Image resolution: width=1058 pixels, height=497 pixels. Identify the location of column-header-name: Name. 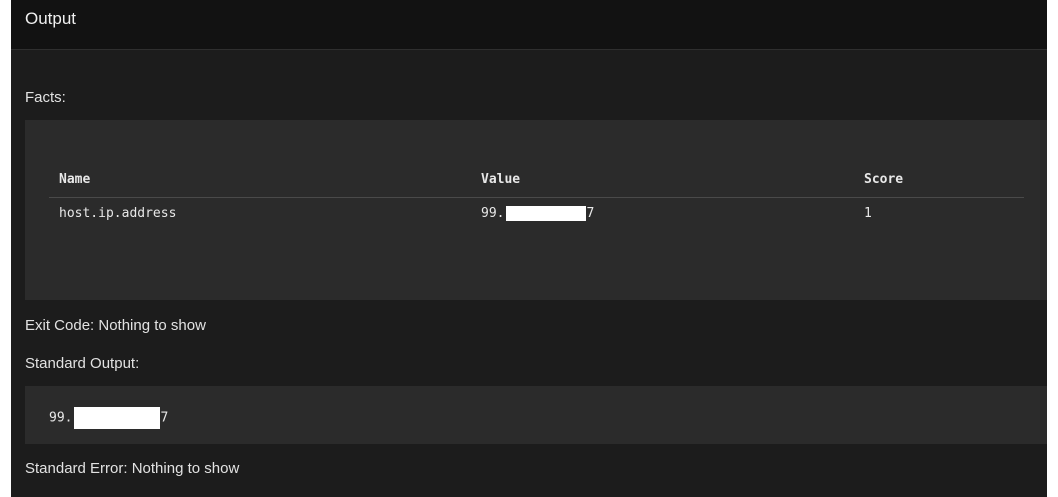
(260, 183).